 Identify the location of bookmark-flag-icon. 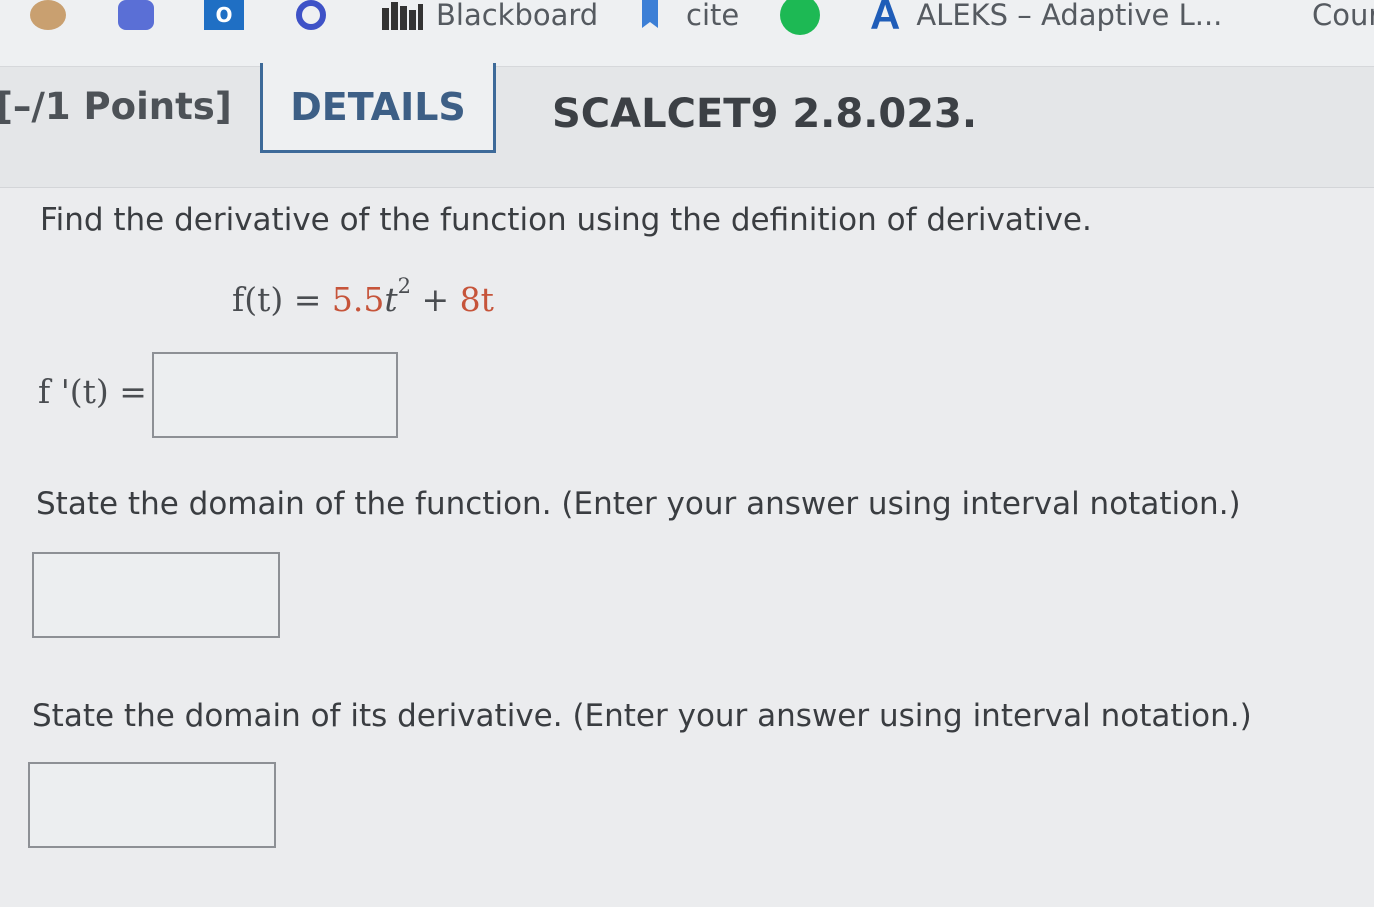
(650, 15).